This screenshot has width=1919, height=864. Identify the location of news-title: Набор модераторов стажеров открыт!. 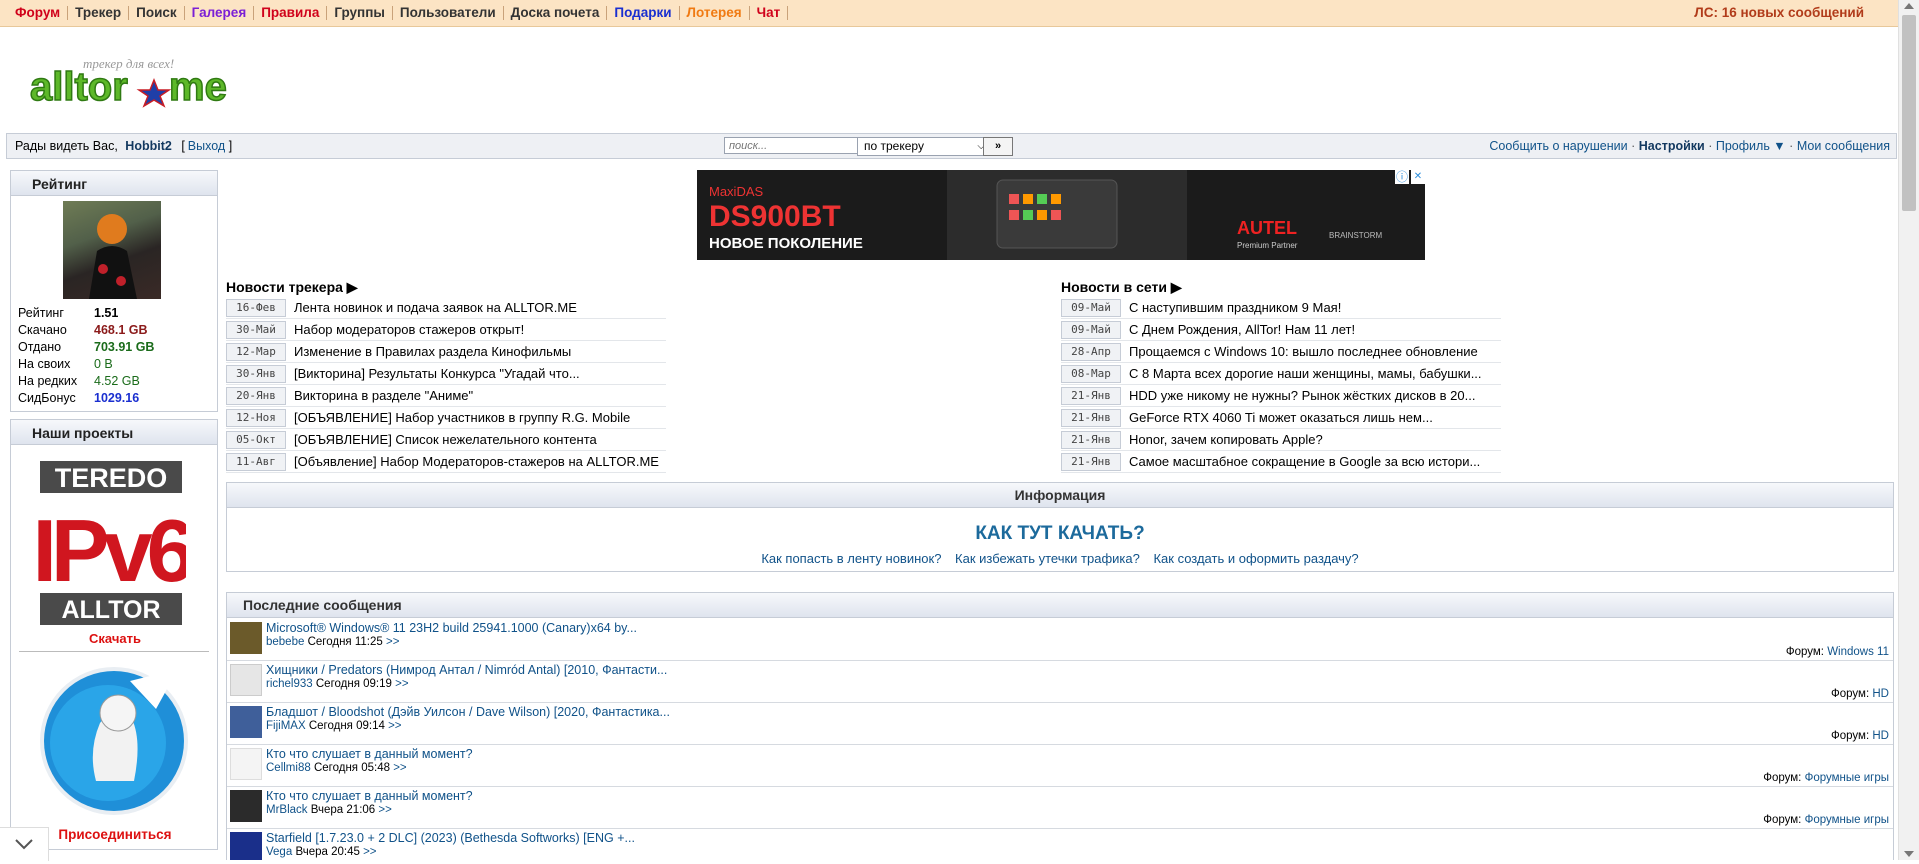
(409, 329).